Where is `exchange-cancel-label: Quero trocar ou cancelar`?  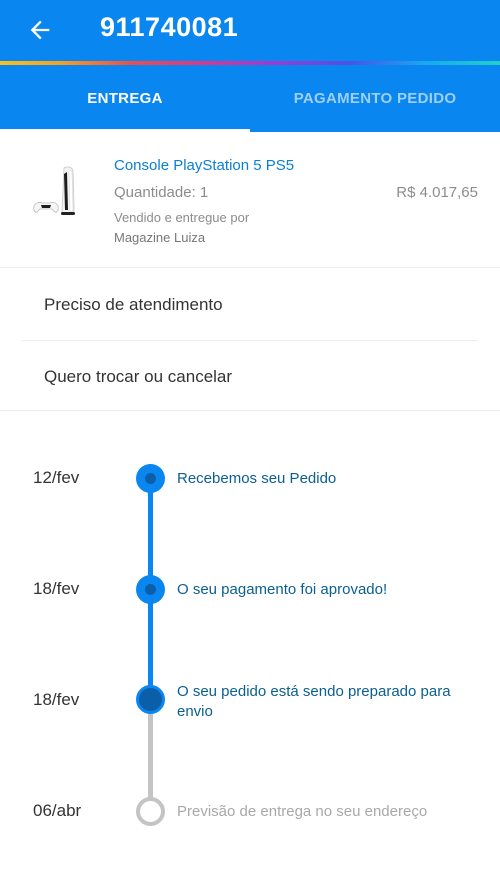 exchange-cancel-label: Quero trocar ou cancelar is located at coordinates (138, 376).